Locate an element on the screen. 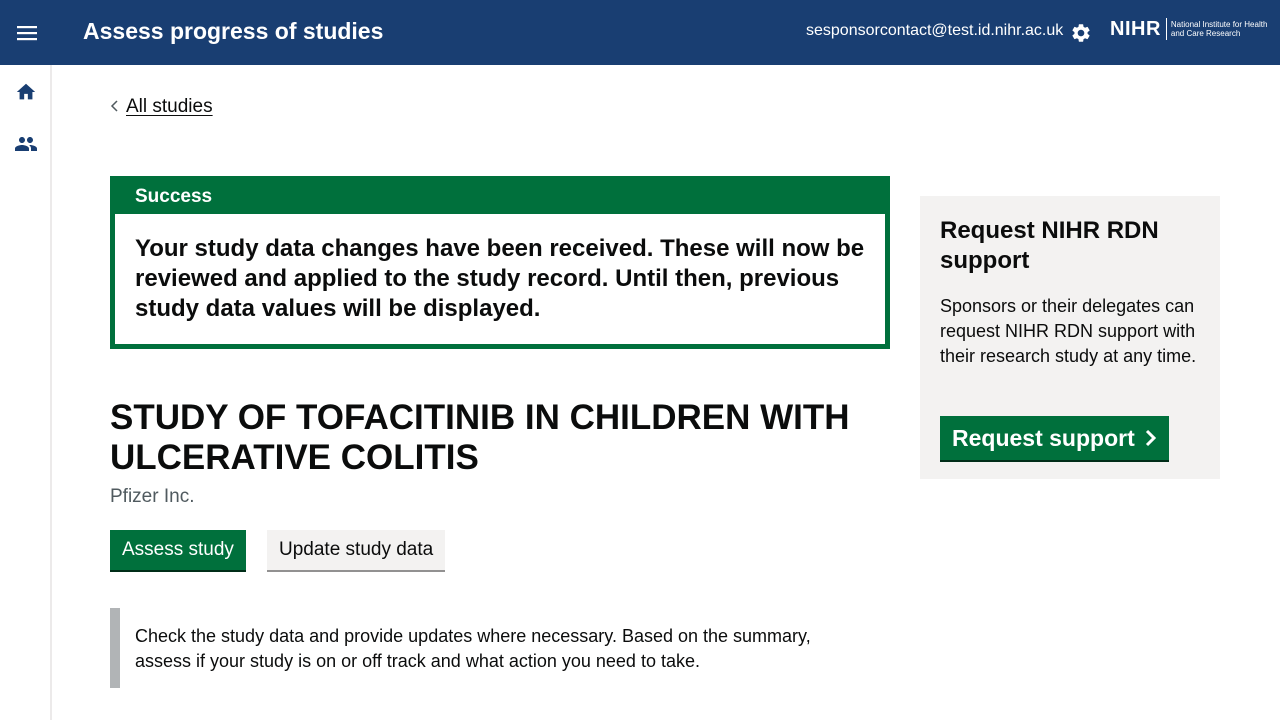 This screenshot has width=1280, height=720. chevron-left-icon is located at coordinates (114, 107).